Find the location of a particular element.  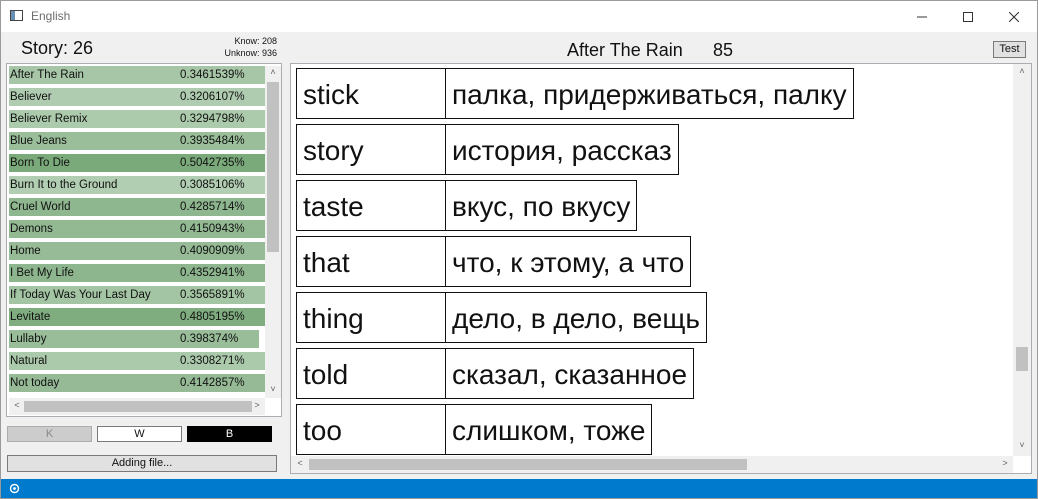

song-list-item: Cruel World 0.4285714% is located at coordinates (137, 207).